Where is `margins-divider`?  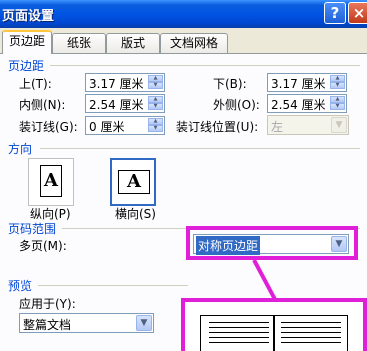
margins-divider is located at coordinates (205, 65).